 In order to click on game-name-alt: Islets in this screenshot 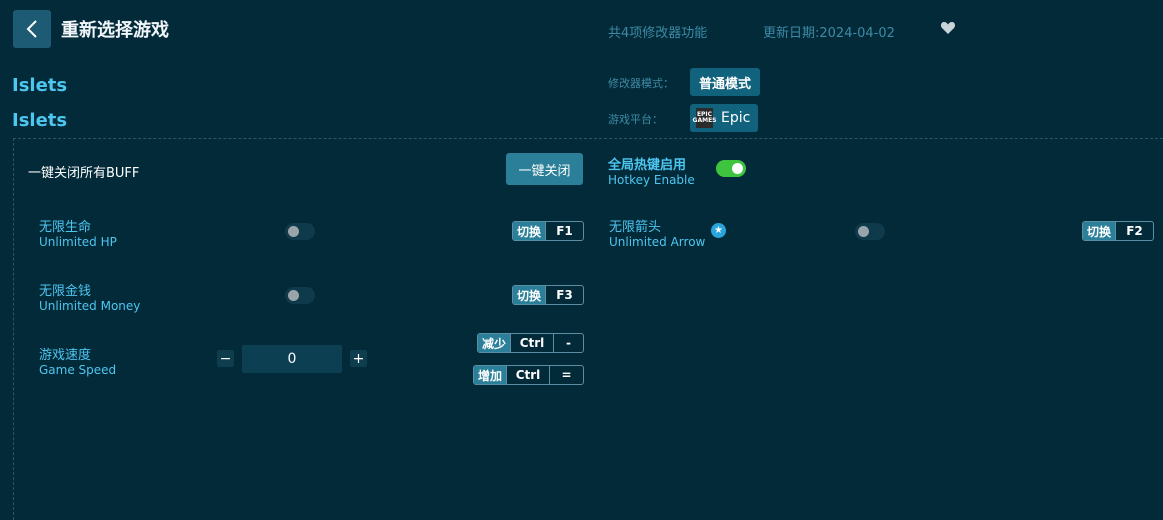, I will do `click(40, 120)`.